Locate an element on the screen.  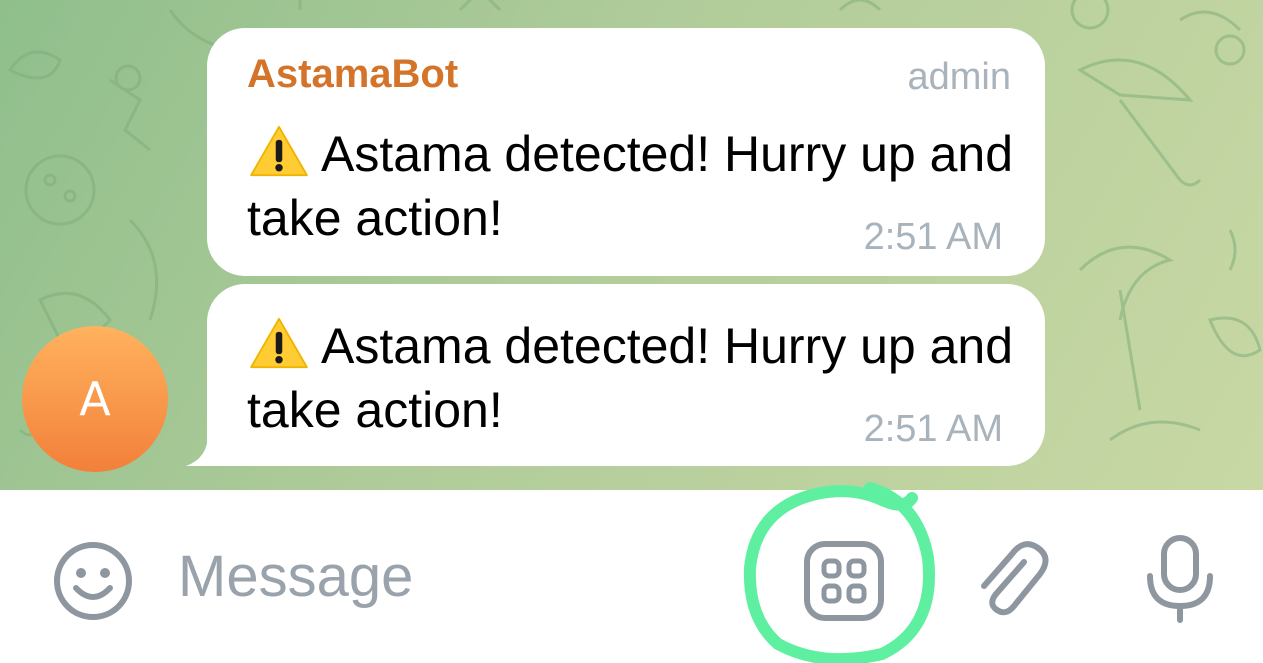
sender-avatar: A is located at coordinates (95, 399).